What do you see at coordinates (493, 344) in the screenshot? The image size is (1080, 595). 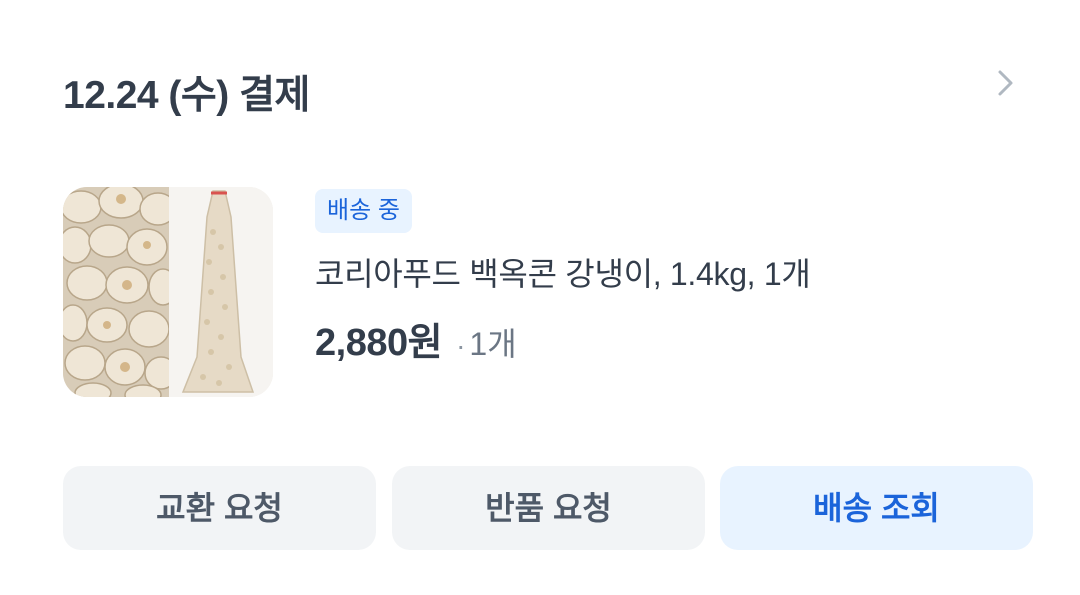 I see `quantity-value: 1개` at bounding box center [493, 344].